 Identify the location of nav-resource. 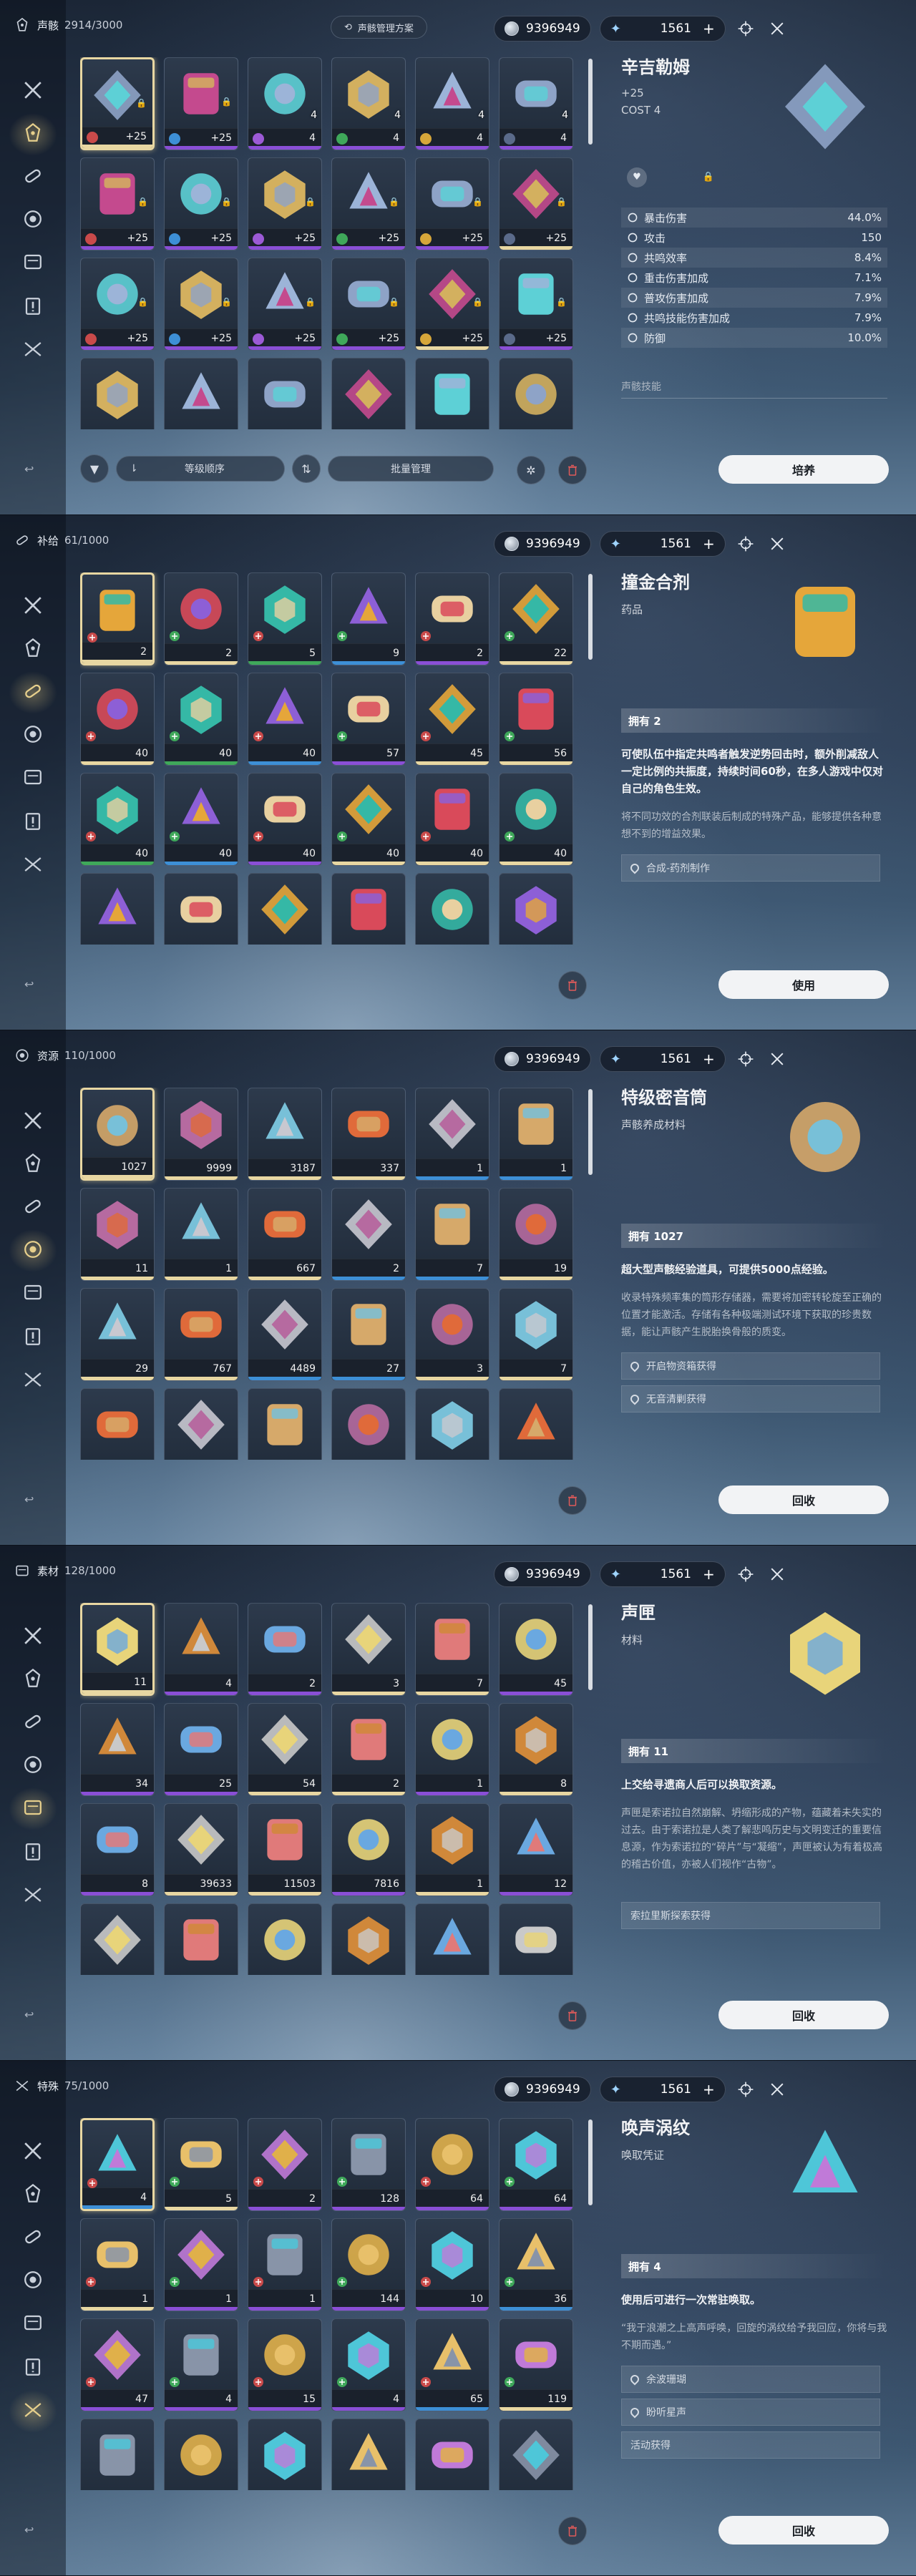
(33, 735).